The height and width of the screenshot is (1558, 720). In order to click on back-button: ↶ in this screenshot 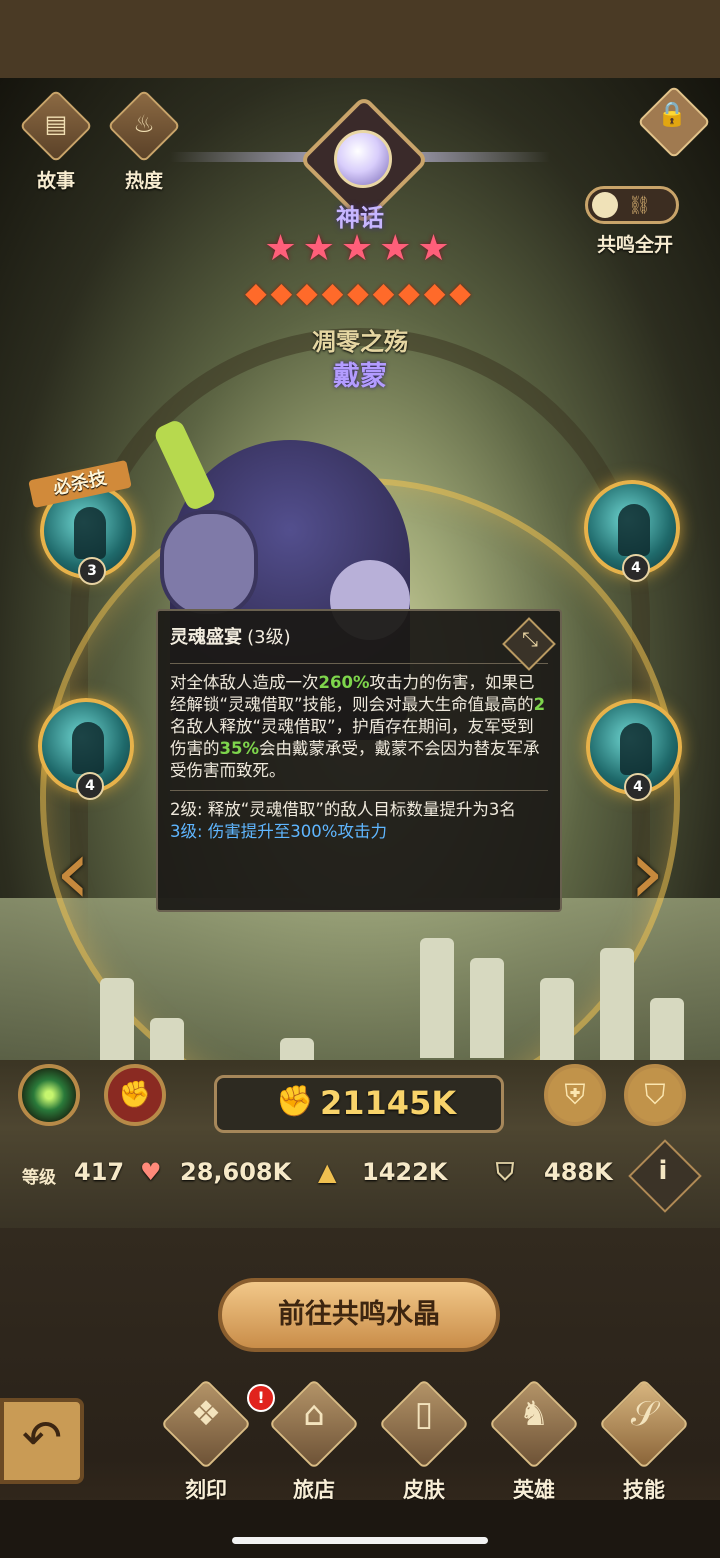, I will do `click(42, 1441)`.